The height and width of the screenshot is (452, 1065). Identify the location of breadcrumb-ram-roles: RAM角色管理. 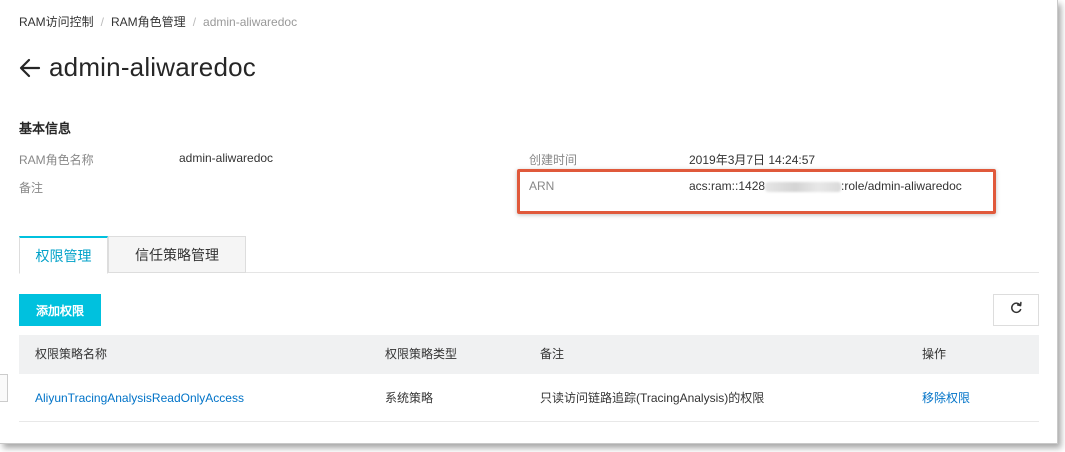
(148, 21).